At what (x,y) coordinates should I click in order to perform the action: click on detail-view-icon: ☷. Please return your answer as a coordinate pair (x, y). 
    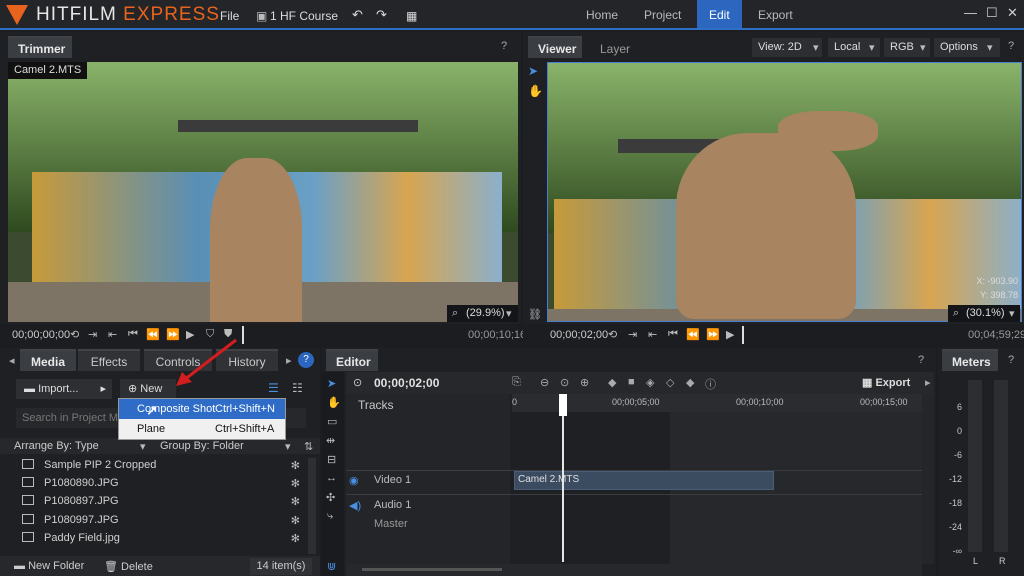
    Looking at the image, I should click on (297, 388).